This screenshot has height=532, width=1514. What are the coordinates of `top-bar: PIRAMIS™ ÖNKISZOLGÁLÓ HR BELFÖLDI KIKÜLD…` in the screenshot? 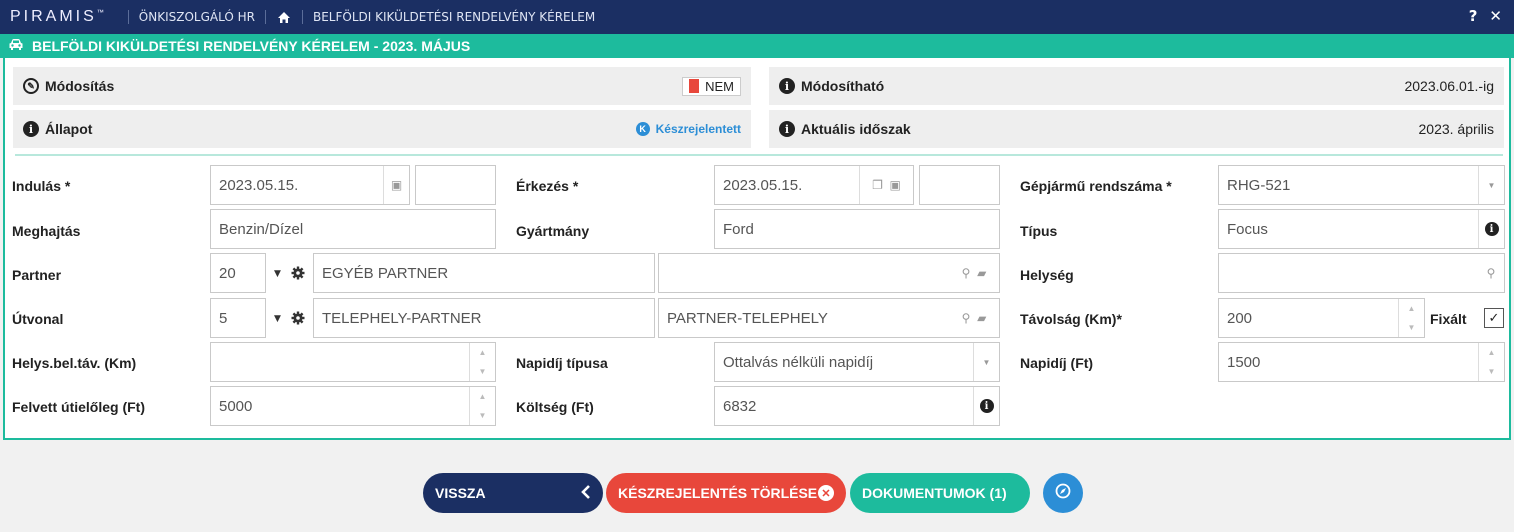 It's located at (757, 17).